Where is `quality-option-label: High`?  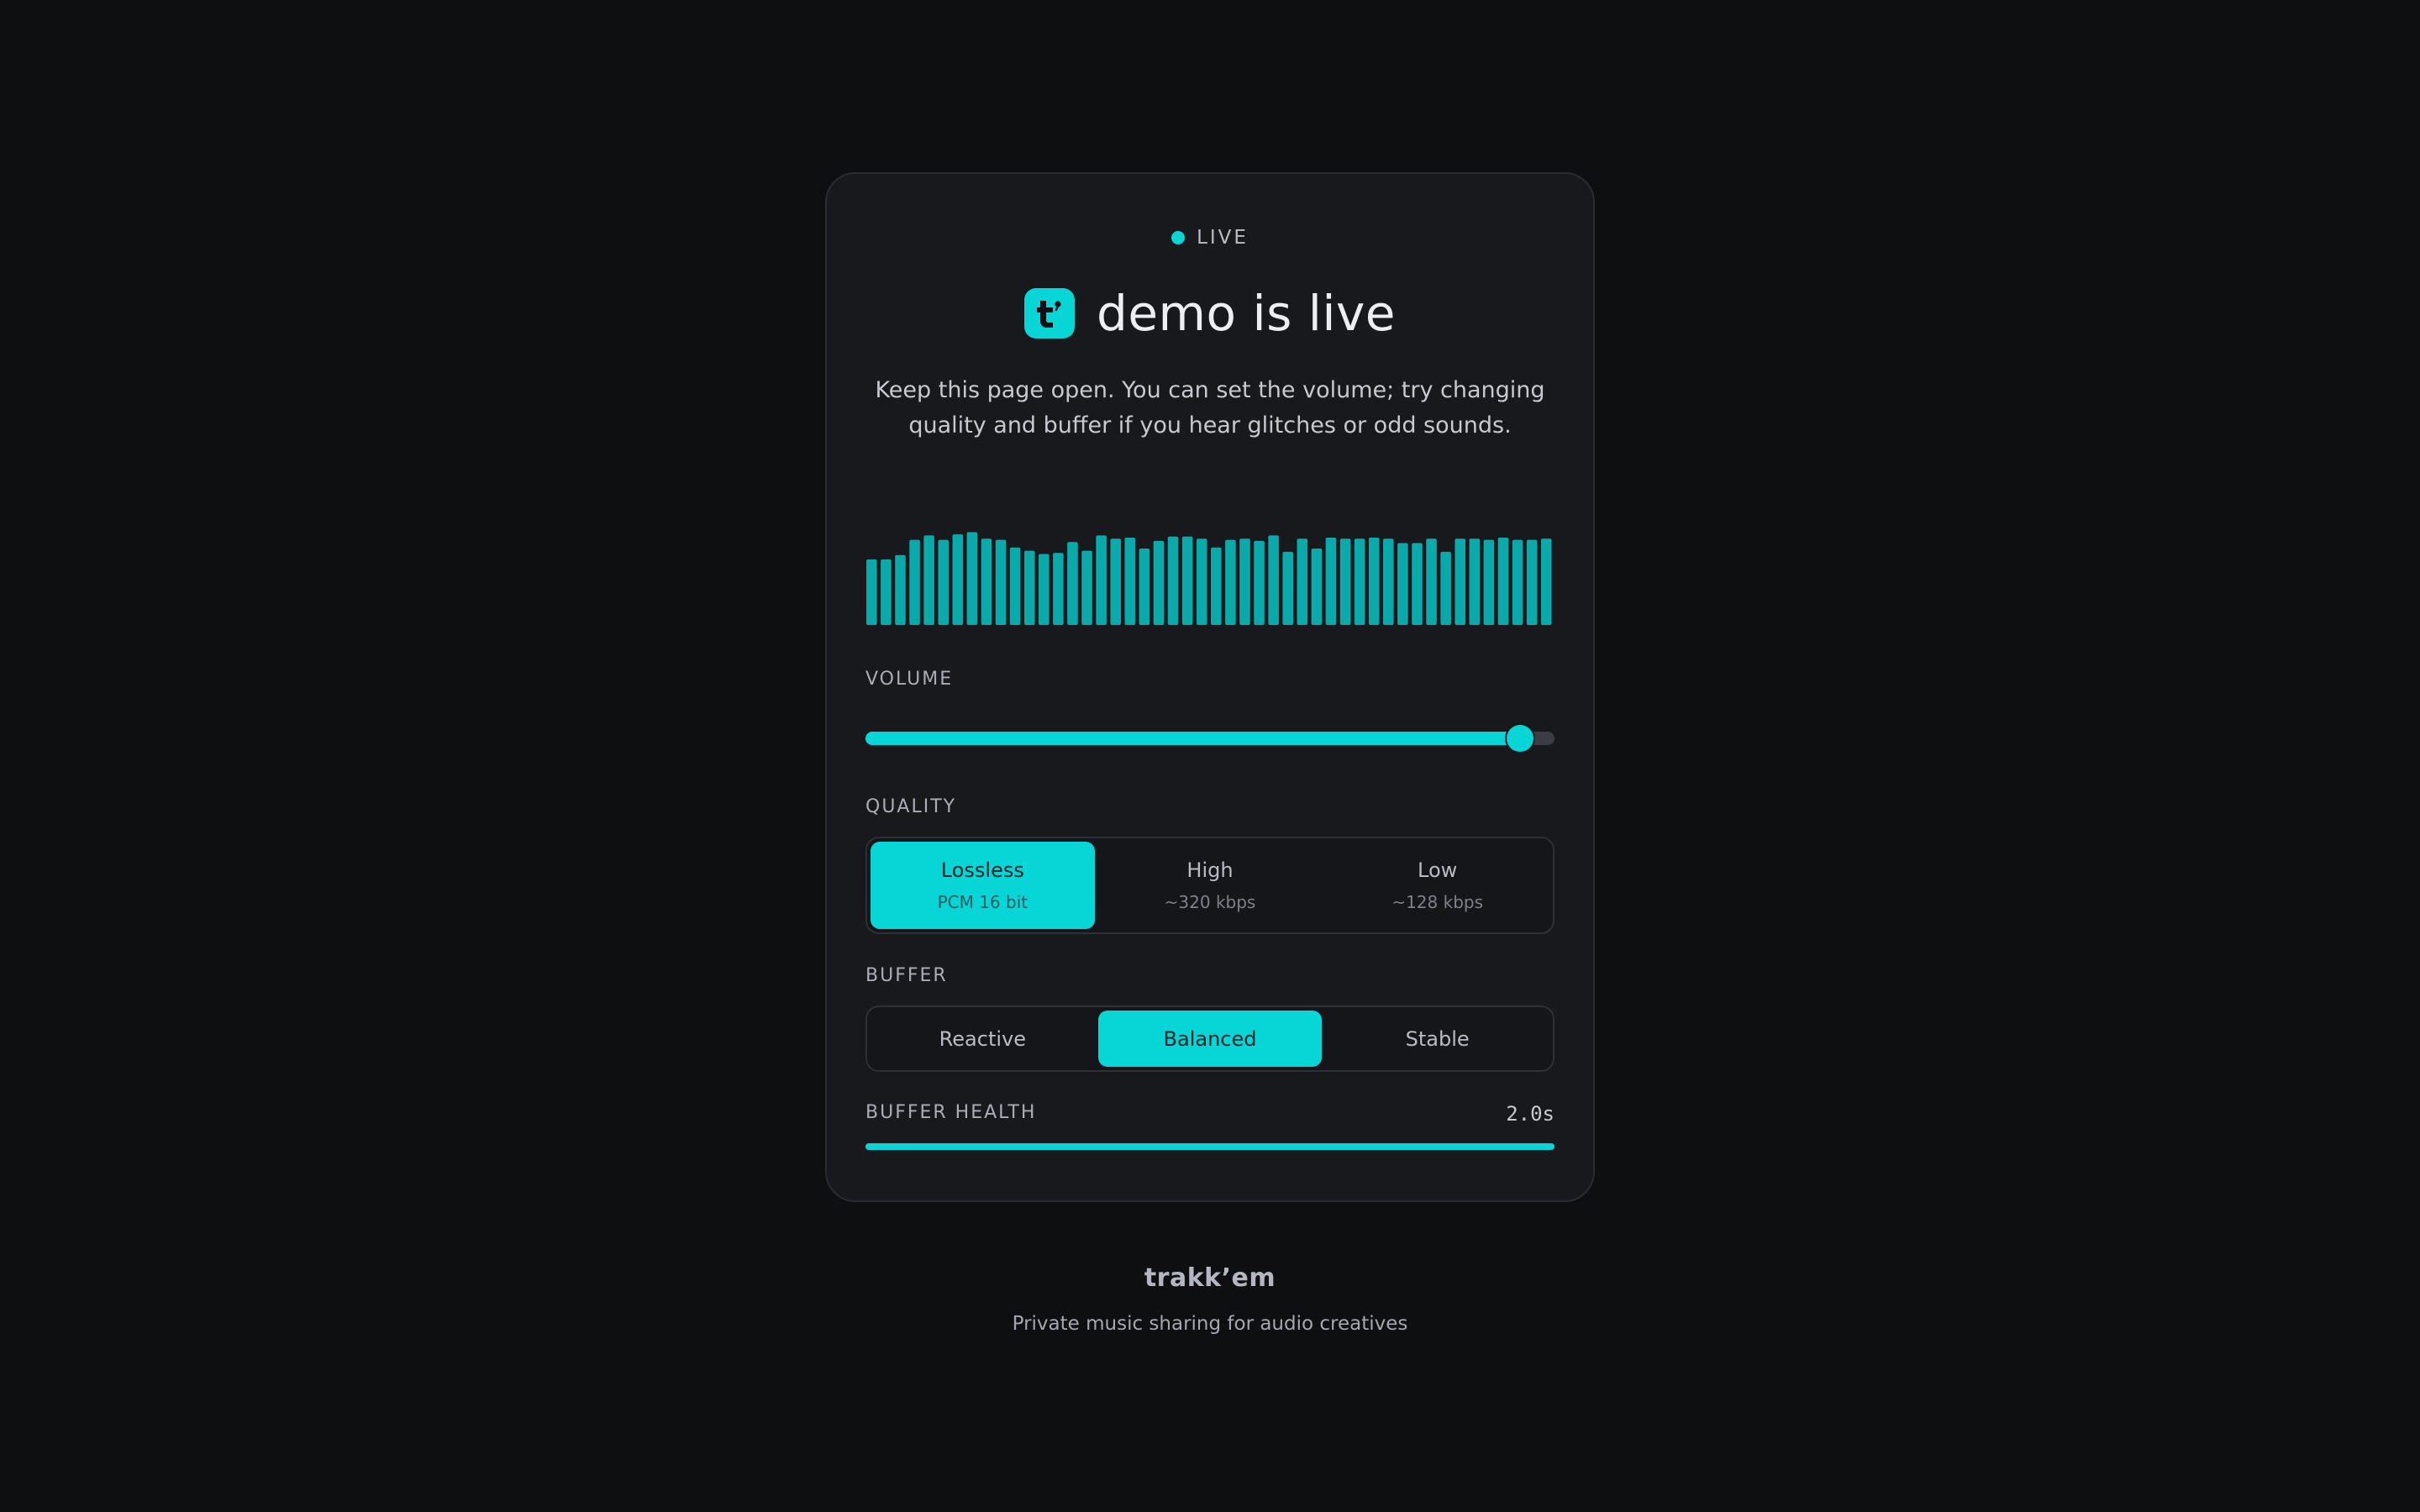
quality-option-label: High is located at coordinates (1210, 870).